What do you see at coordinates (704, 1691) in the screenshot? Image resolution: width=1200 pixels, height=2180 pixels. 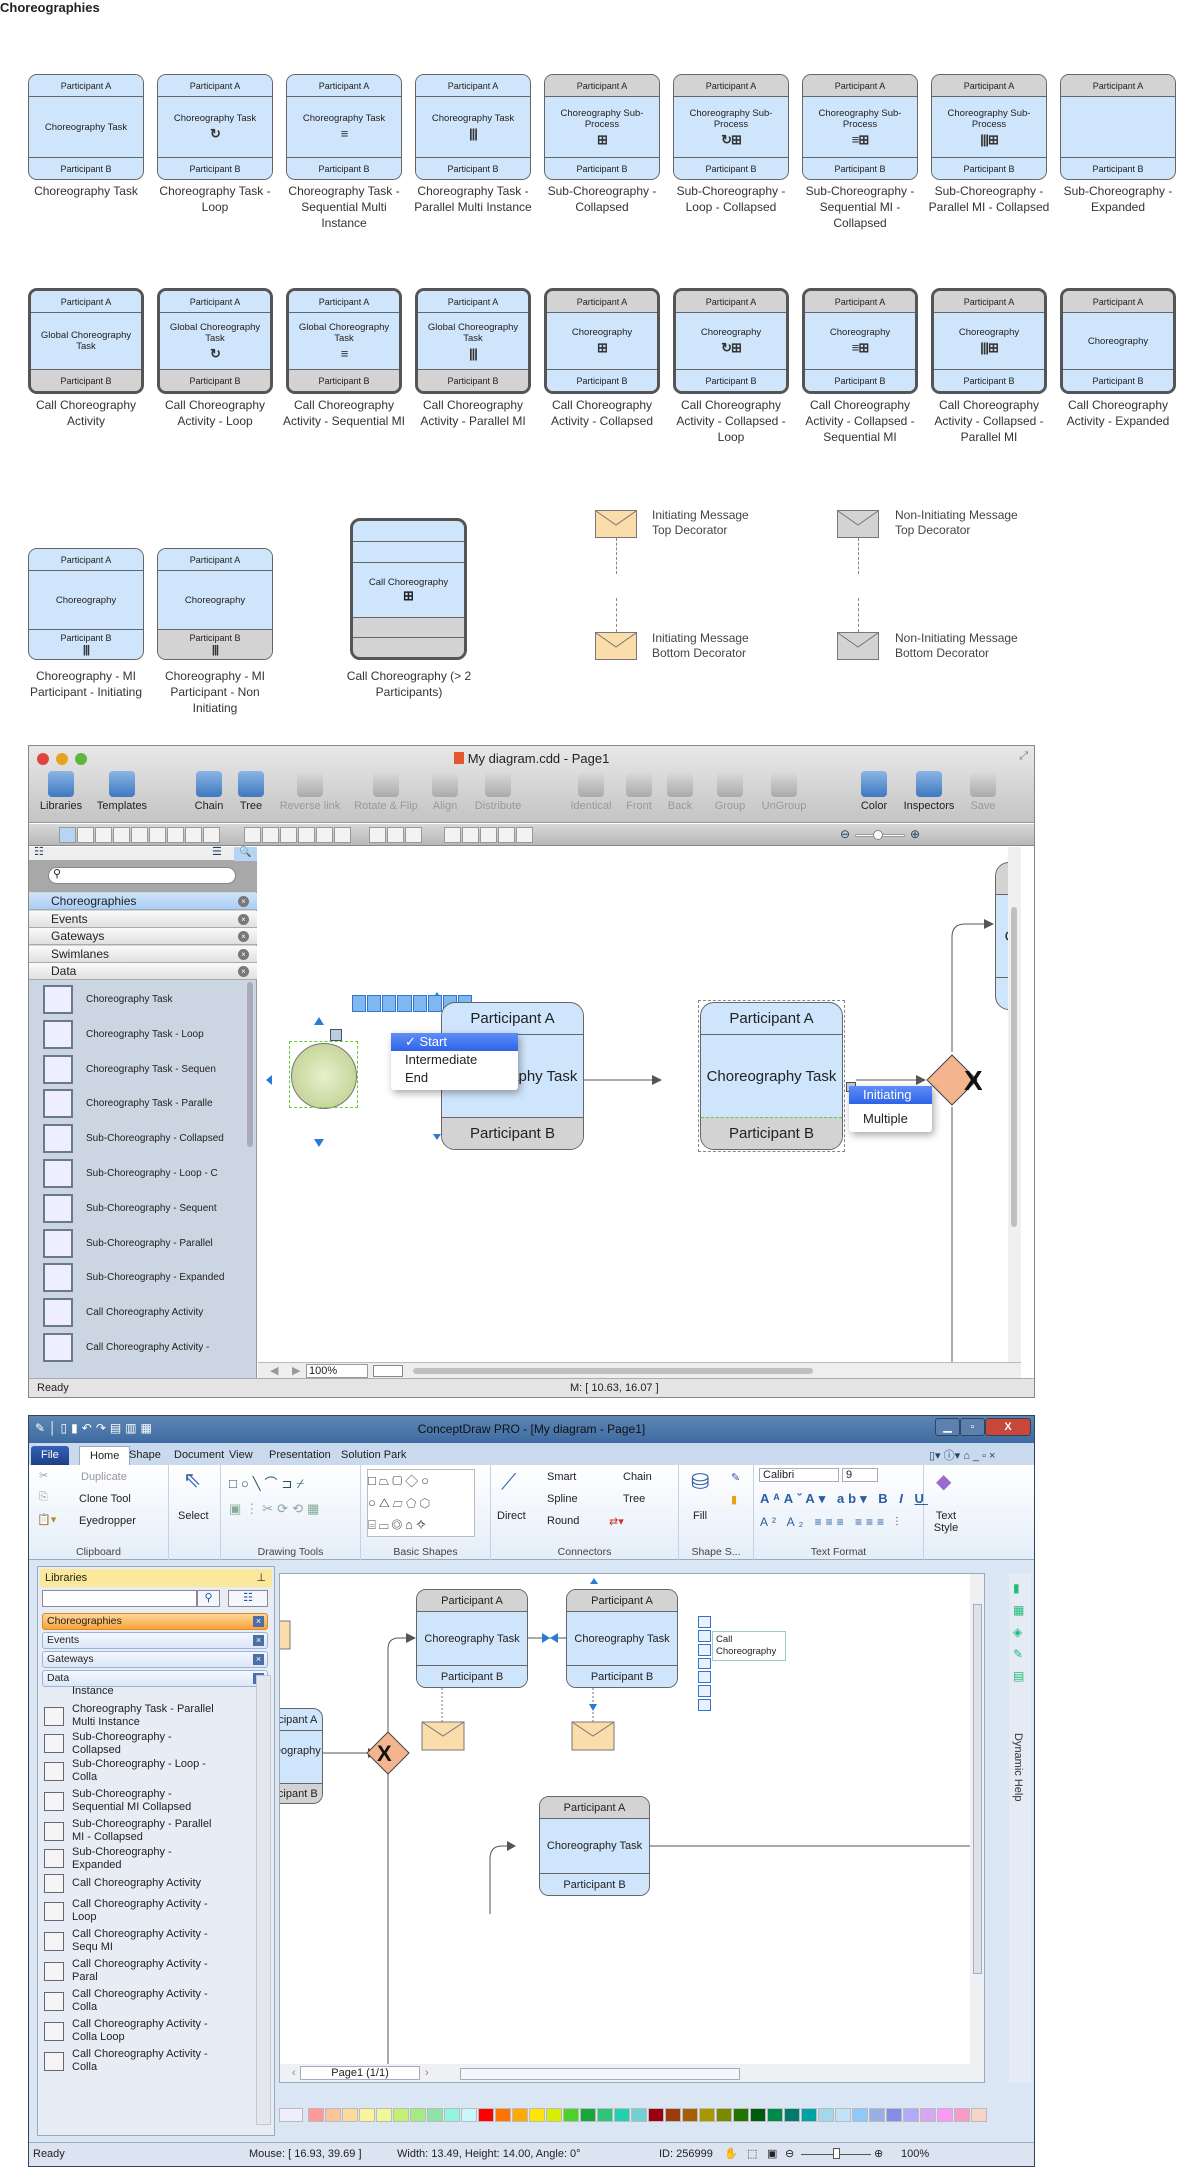 I see `quick-connector-icon` at bounding box center [704, 1691].